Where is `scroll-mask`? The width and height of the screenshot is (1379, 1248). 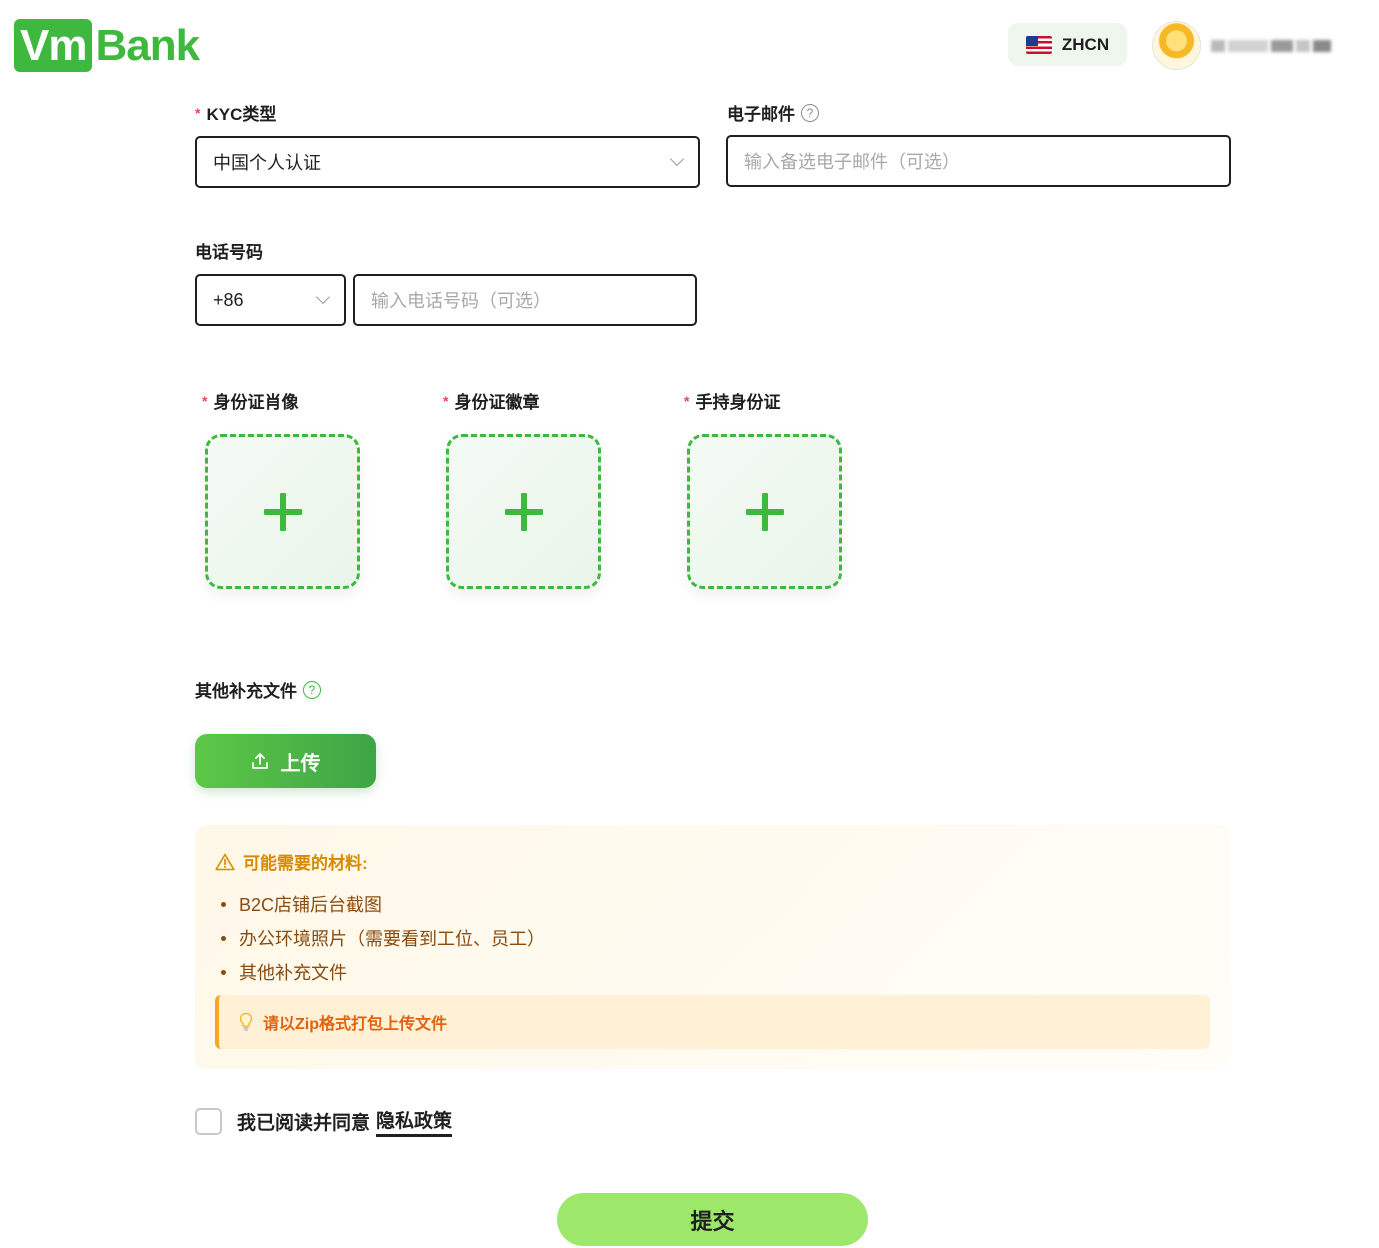 scroll-mask is located at coordinates (689, 97).